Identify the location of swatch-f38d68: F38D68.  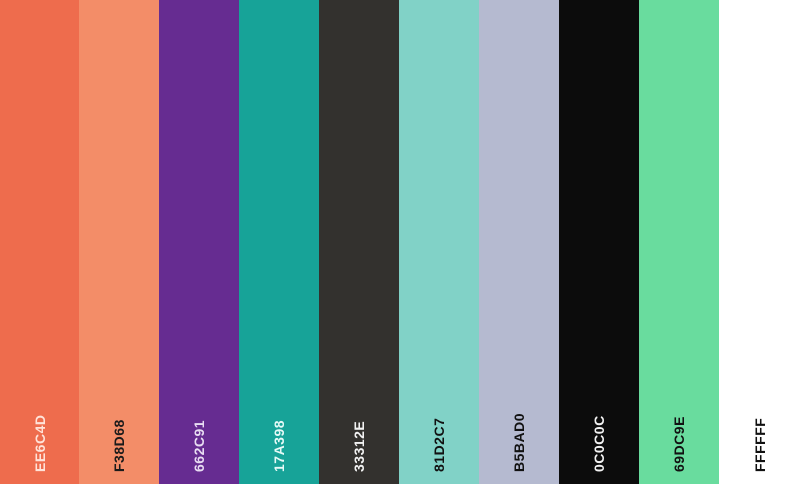
(119, 242).